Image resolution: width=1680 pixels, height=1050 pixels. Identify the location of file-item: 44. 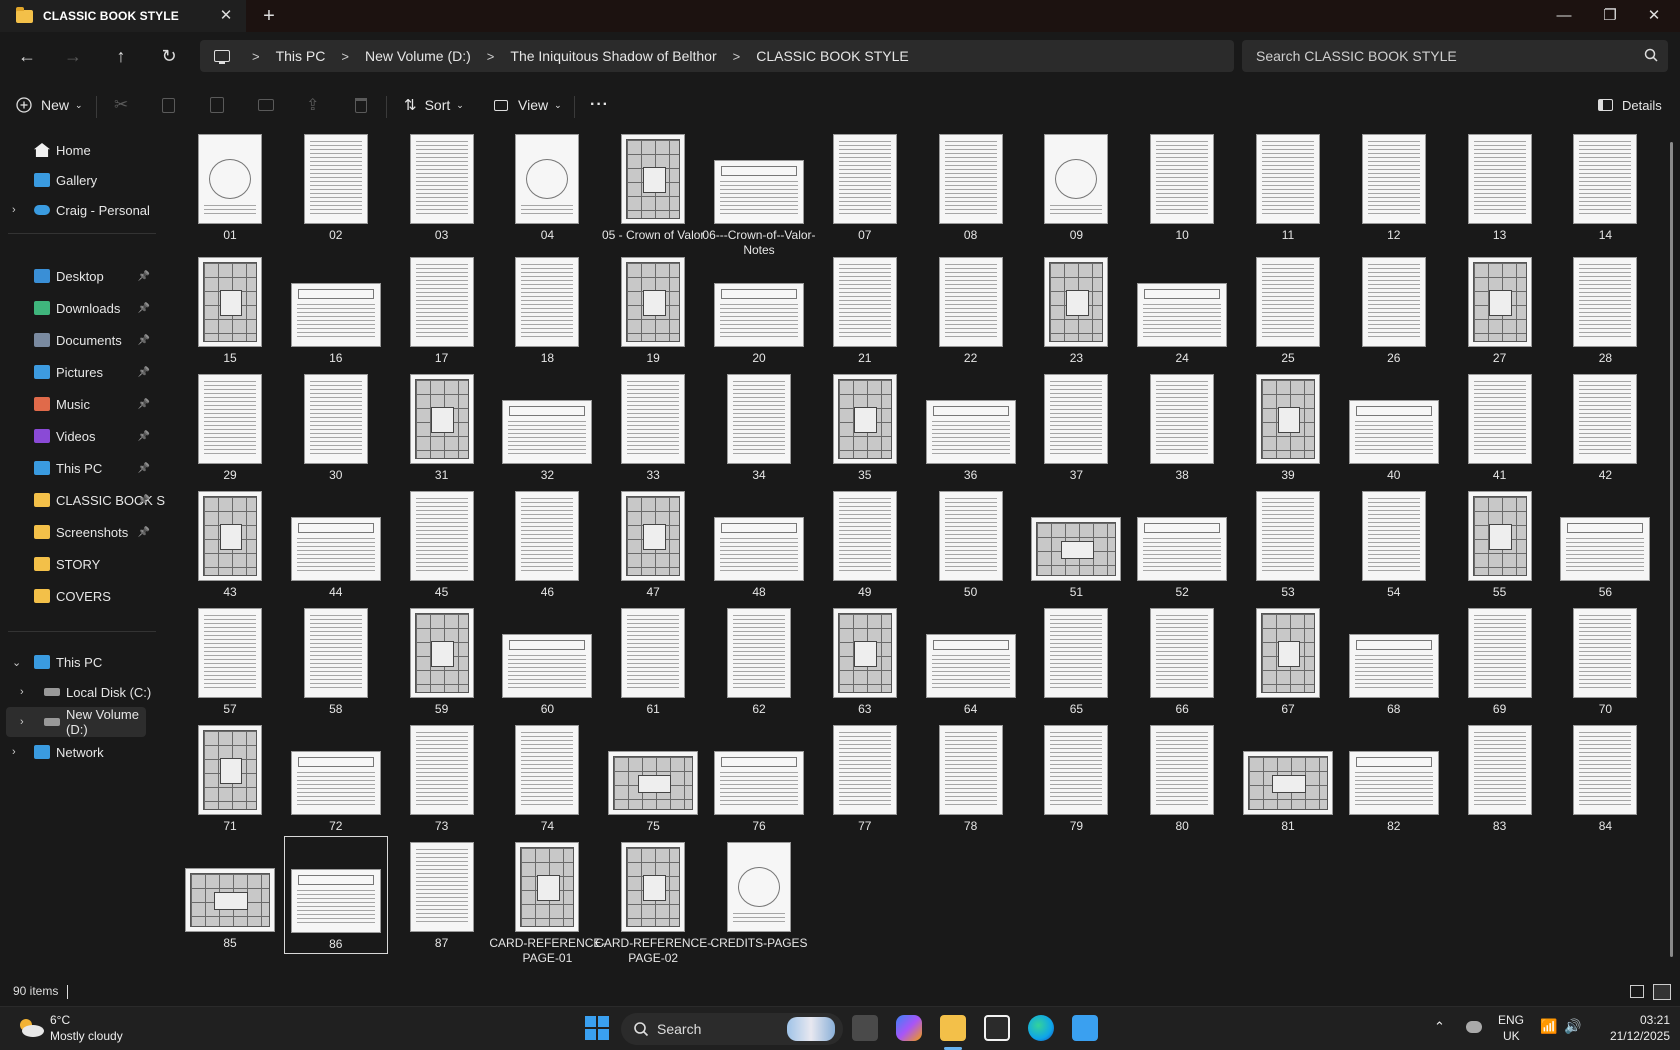
(336, 544).